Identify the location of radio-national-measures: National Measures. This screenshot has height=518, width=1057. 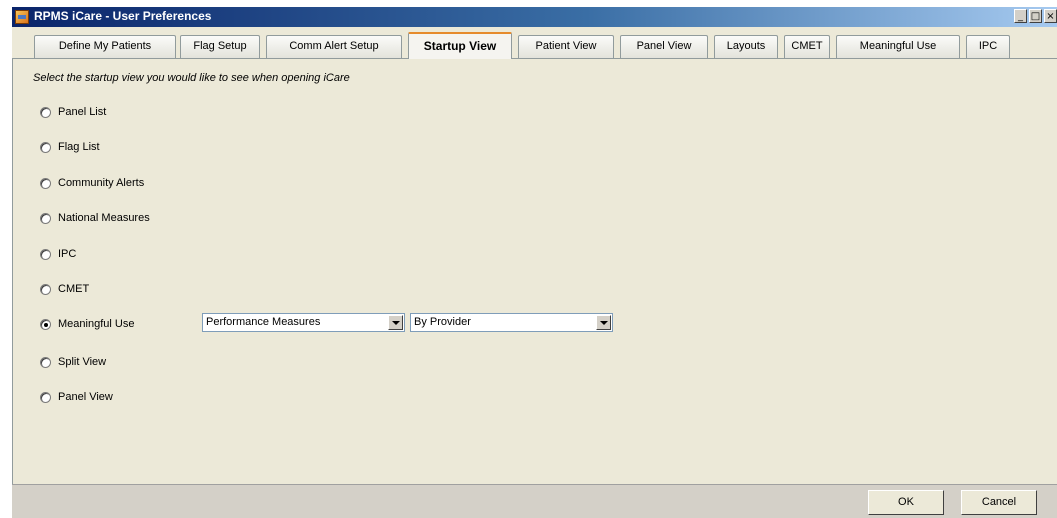
(95, 218).